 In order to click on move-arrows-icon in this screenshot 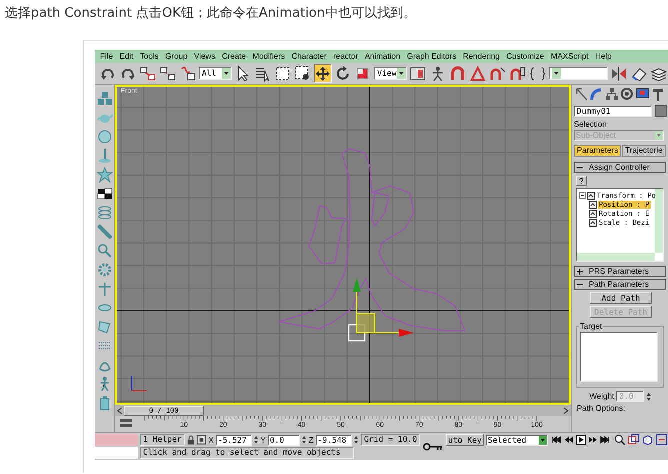, I will do `click(323, 74)`.